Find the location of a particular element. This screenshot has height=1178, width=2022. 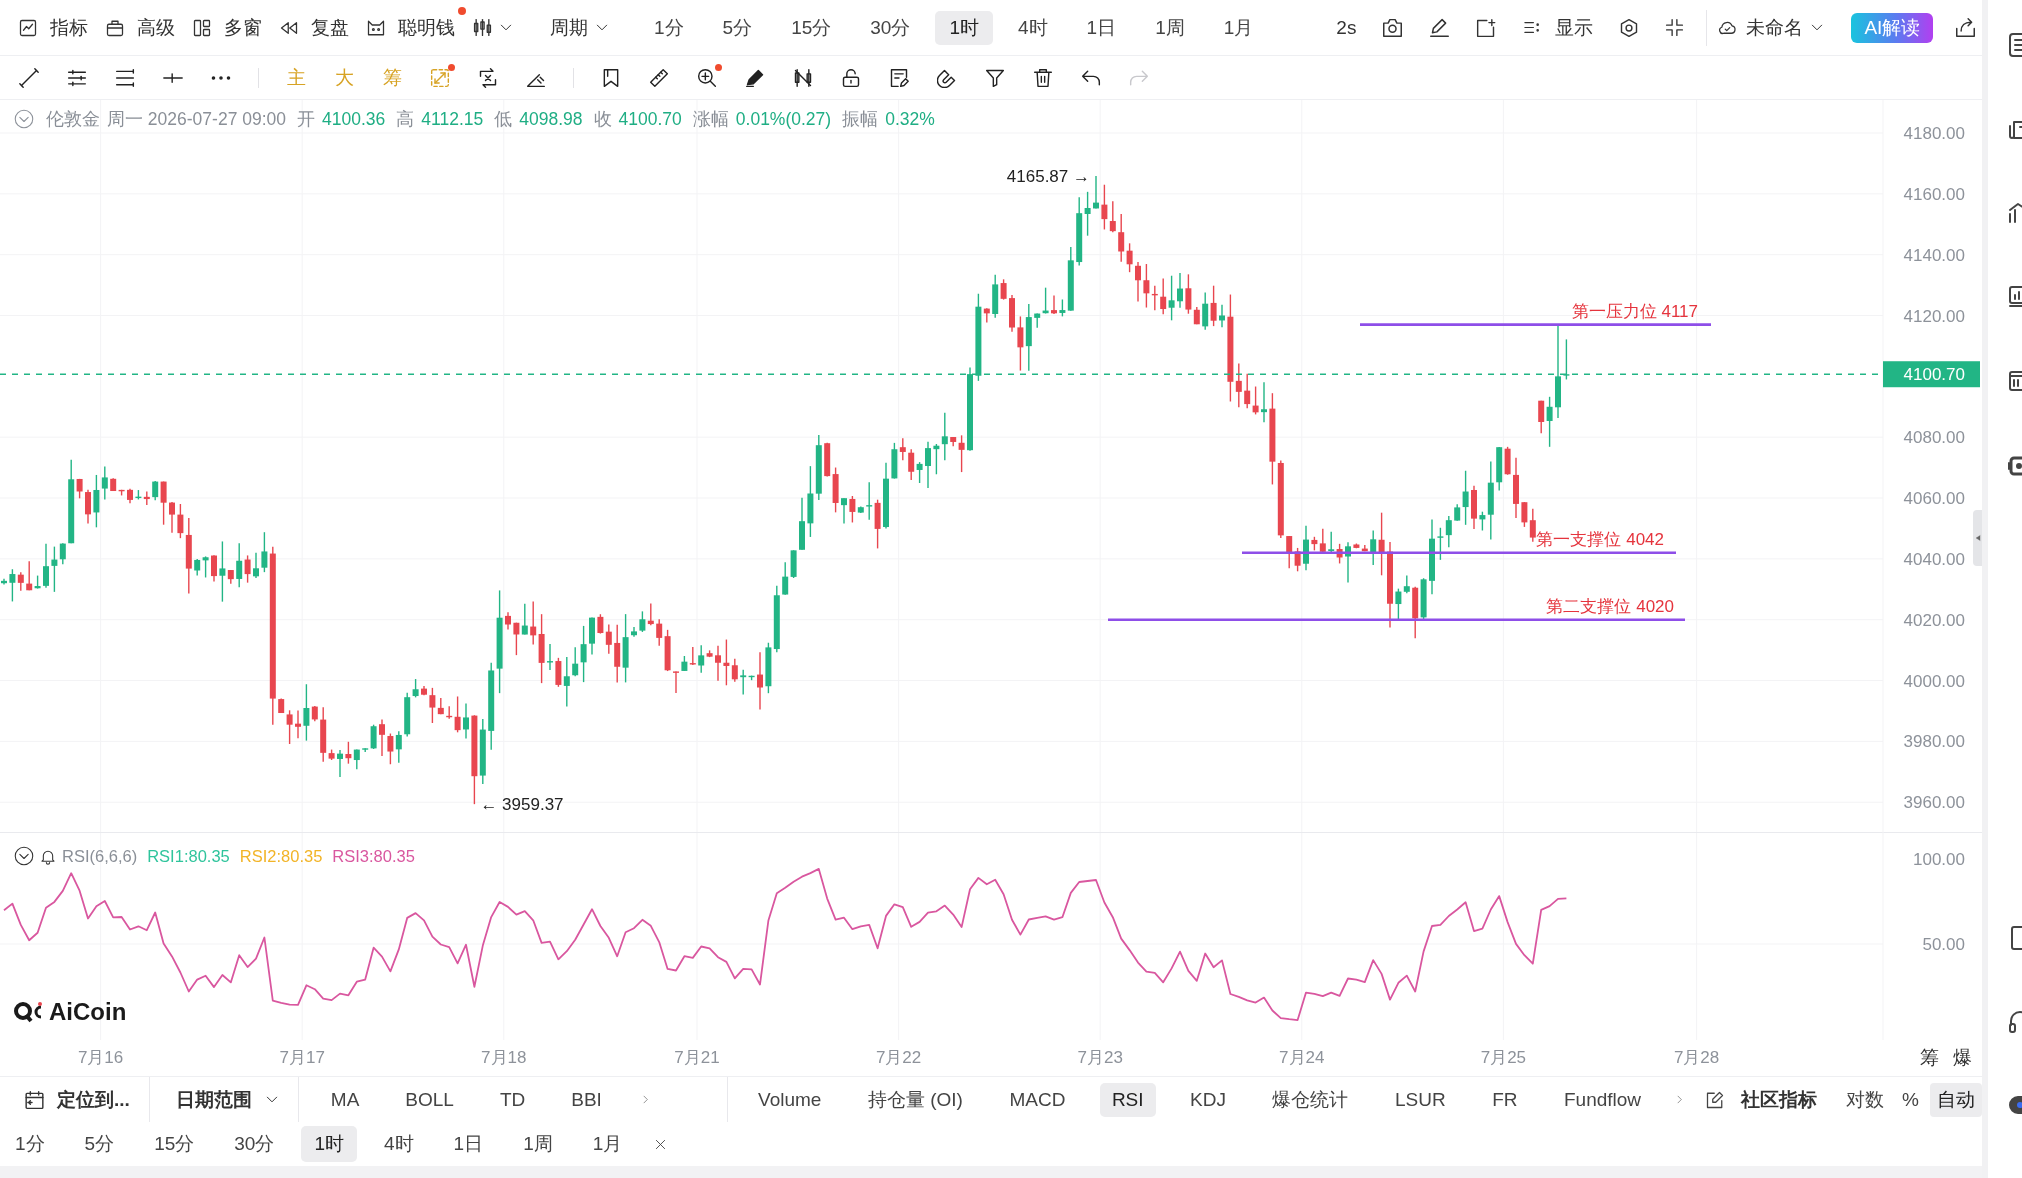

hide-candles-icon is located at coordinates (803, 77).